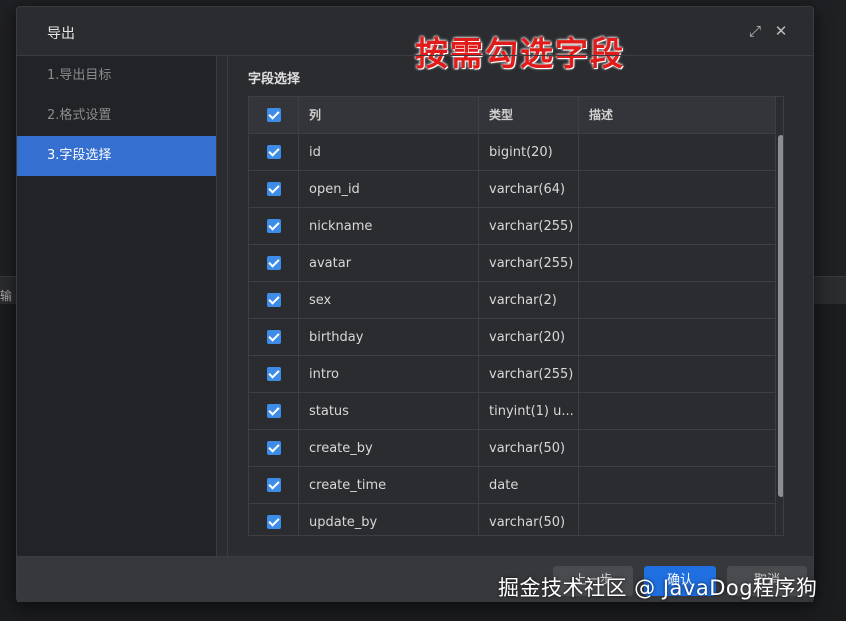  Describe the element at coordinates (389, 374) in the screenshot. I see `row-column-name: intro` at that location.